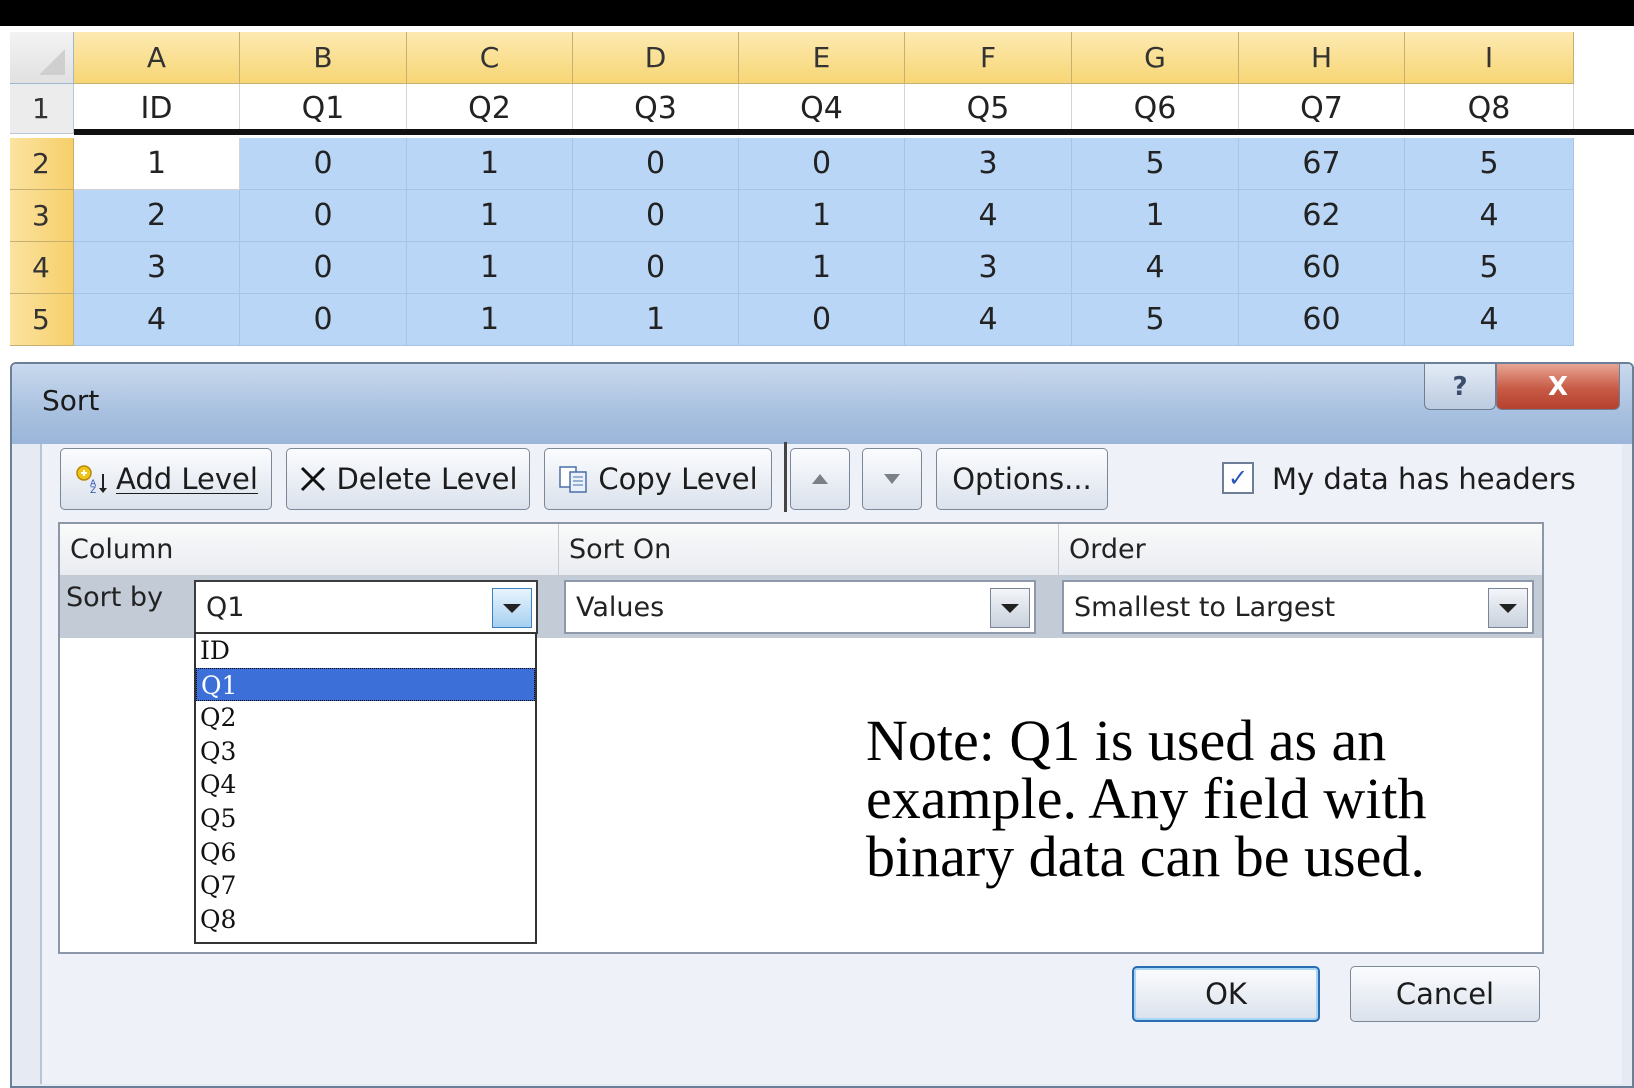 The image size is (1634, 1088). What do you see at coordinates (574, 479) in the screenshot?
I see `copy-icon` at bounding box center [574, 479].